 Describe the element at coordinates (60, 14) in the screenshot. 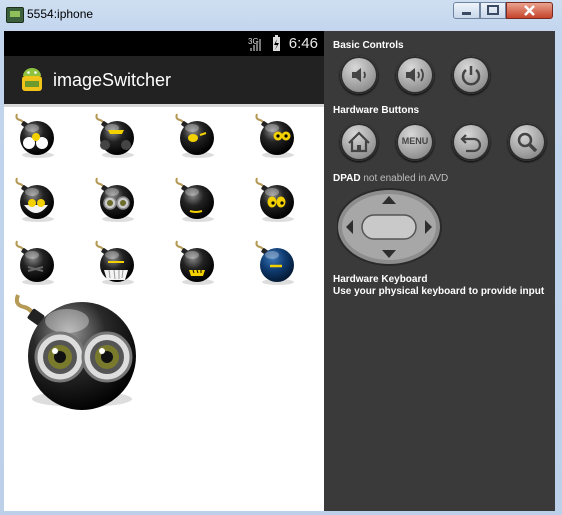

I see `window-title: 5554:iphone` at that location.